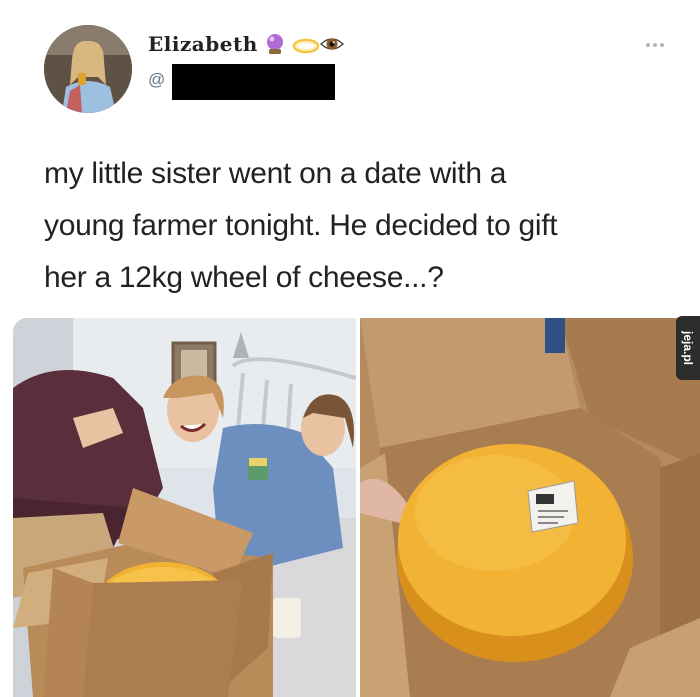  I want to click on handle-prefix: @, so click(157, 79).